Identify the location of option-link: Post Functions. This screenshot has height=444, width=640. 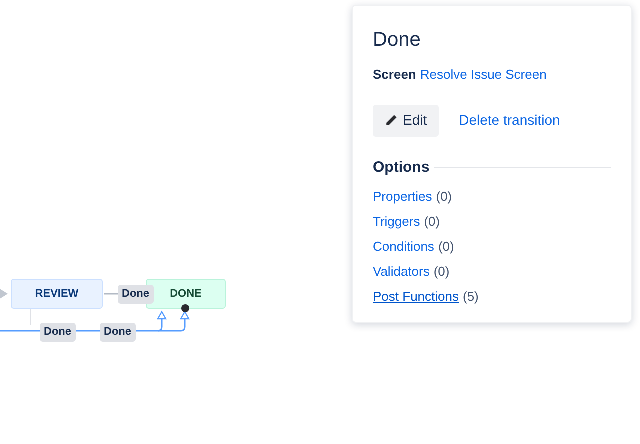
(416, 296).